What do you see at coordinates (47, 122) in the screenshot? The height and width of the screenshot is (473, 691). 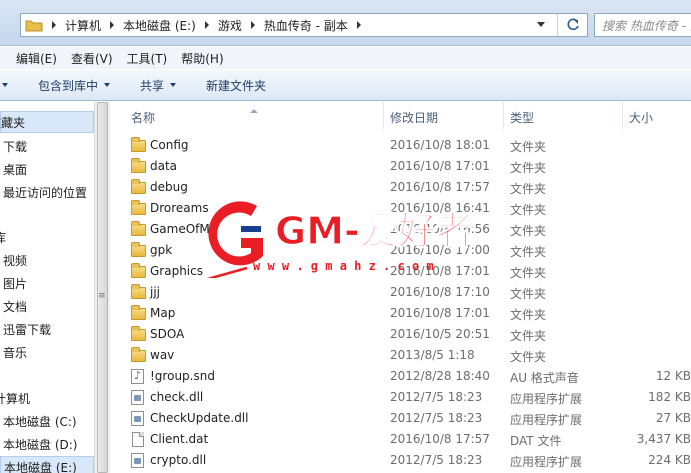 I see `nav-favorites: 收藏夹` at bounding box center [47, 122].